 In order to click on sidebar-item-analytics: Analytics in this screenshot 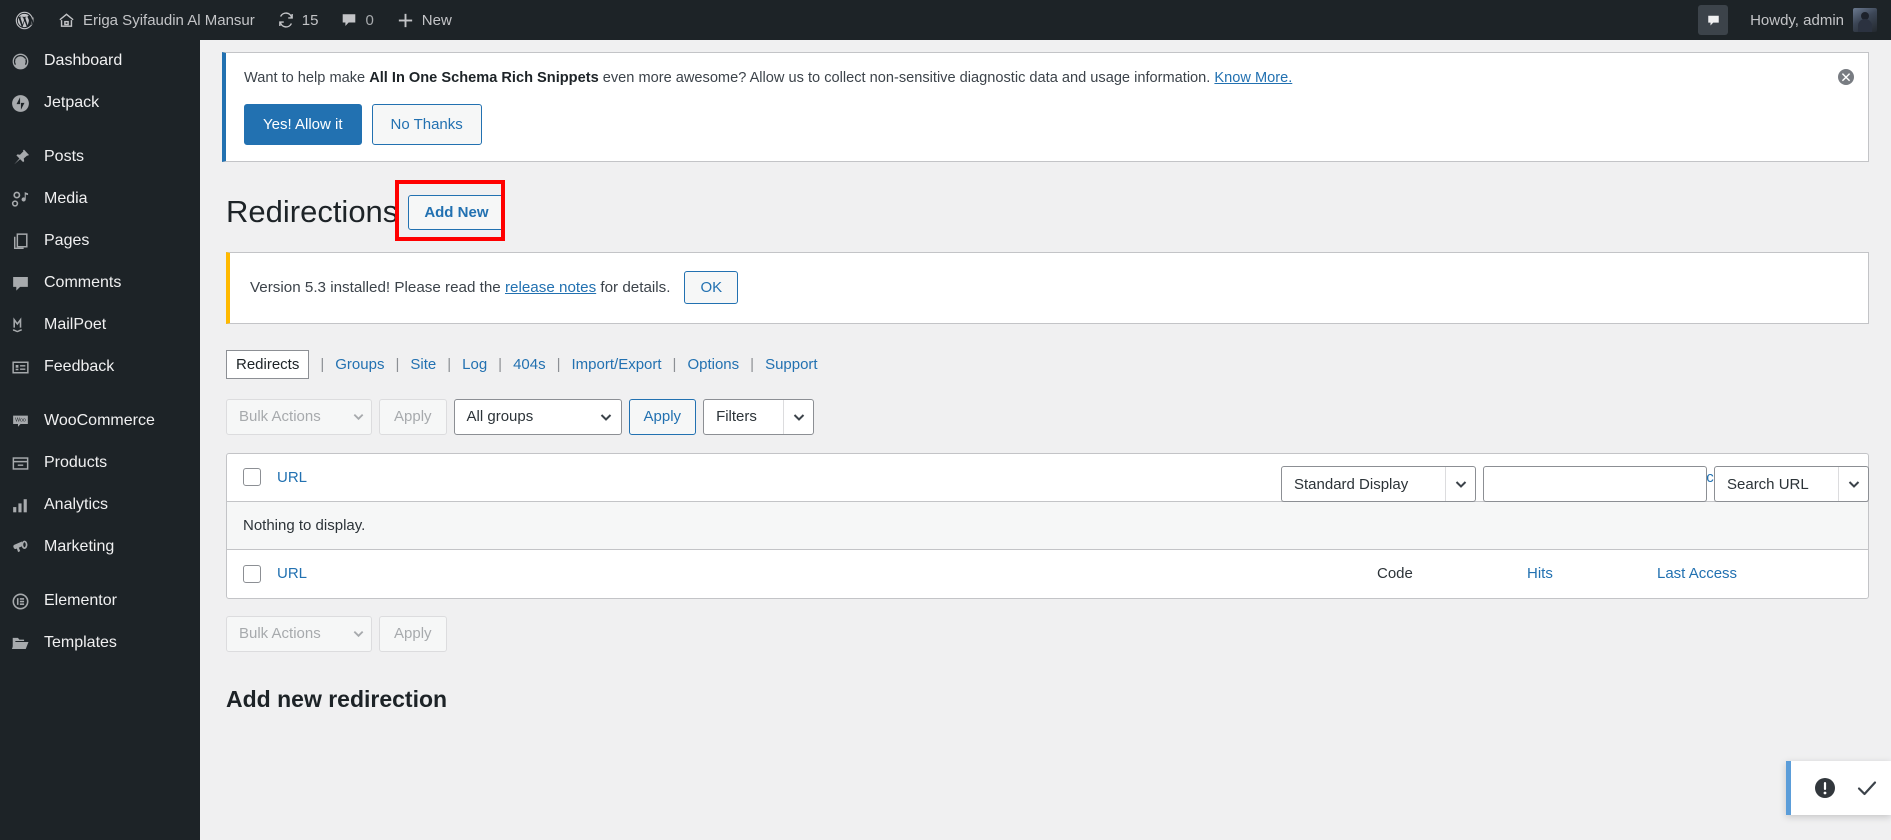, I will do `click(100, 505)`.